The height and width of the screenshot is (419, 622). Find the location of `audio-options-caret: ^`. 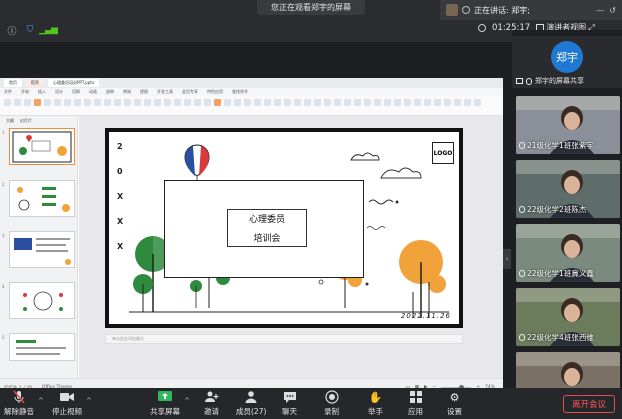

audio-options-caret: ^ is located at coordinates (41, 401).